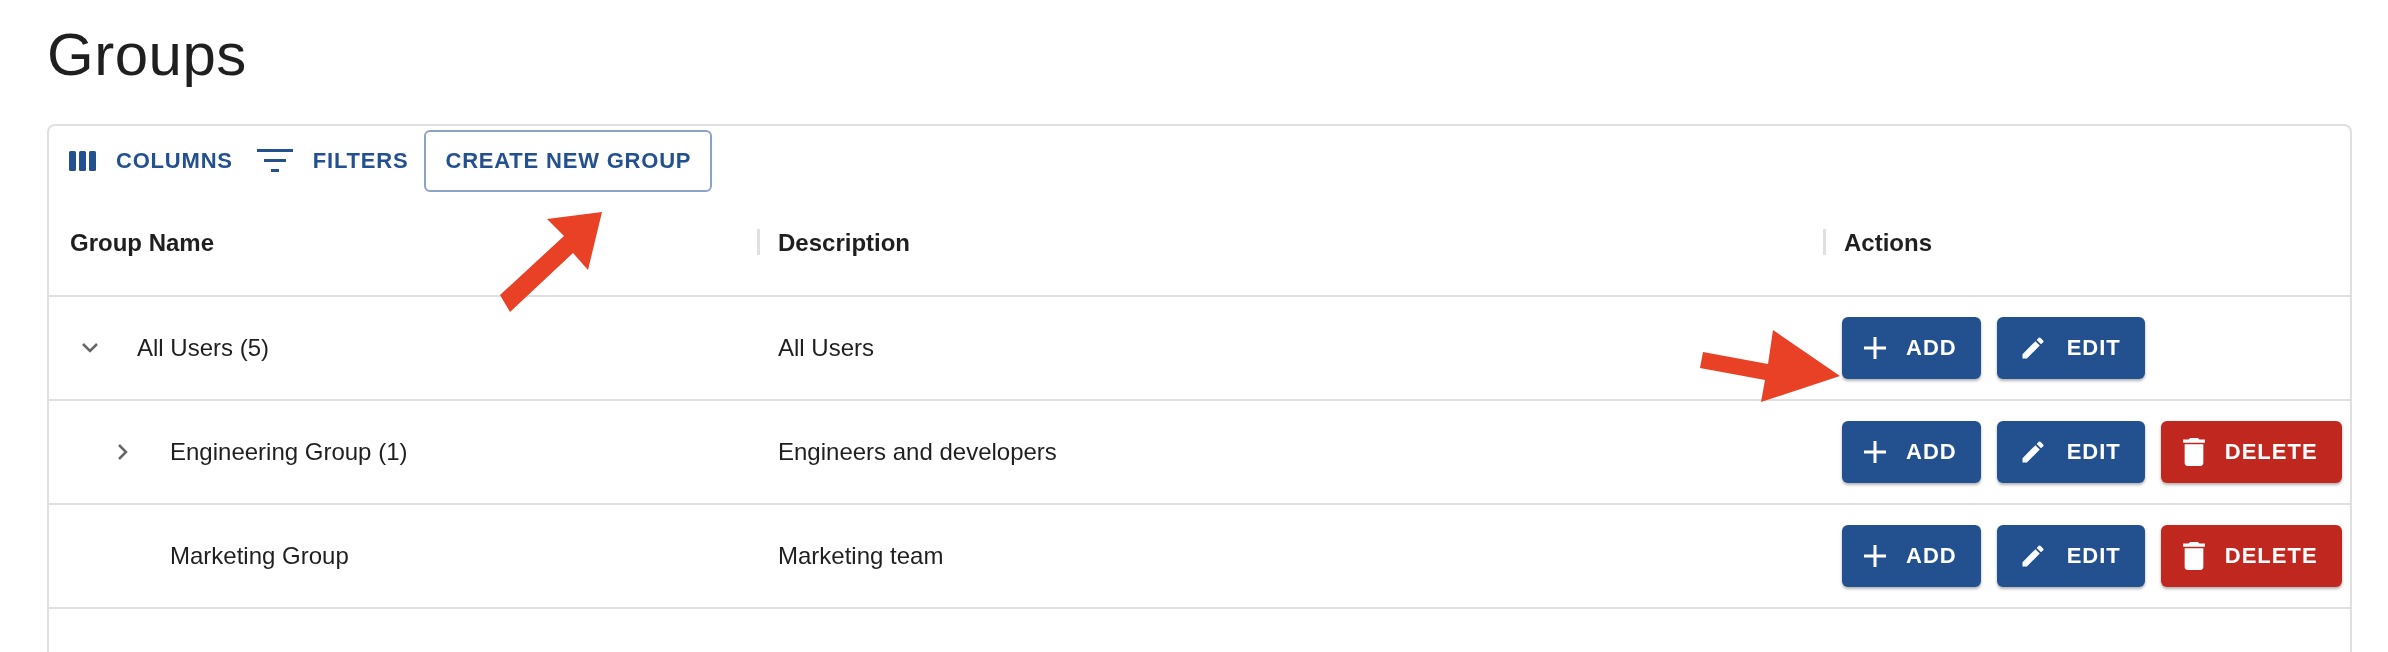  Describe the element at coordinates (1888, 243) in the screenshot. I see `column-header: Actions` at that location.